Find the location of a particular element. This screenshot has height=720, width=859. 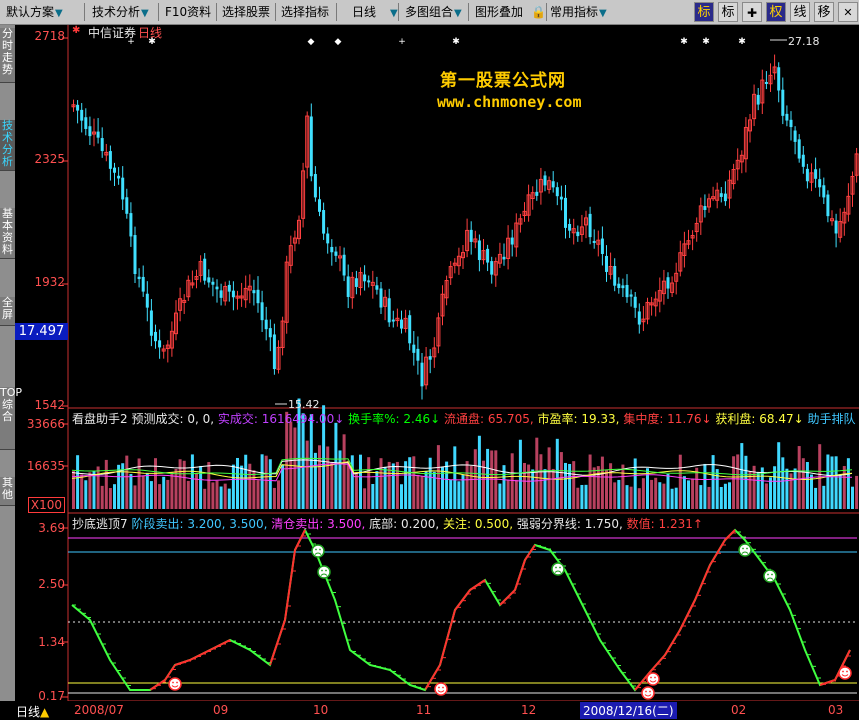

watermark-title: 第一股票公式网 is located at coordinates (503, 81).